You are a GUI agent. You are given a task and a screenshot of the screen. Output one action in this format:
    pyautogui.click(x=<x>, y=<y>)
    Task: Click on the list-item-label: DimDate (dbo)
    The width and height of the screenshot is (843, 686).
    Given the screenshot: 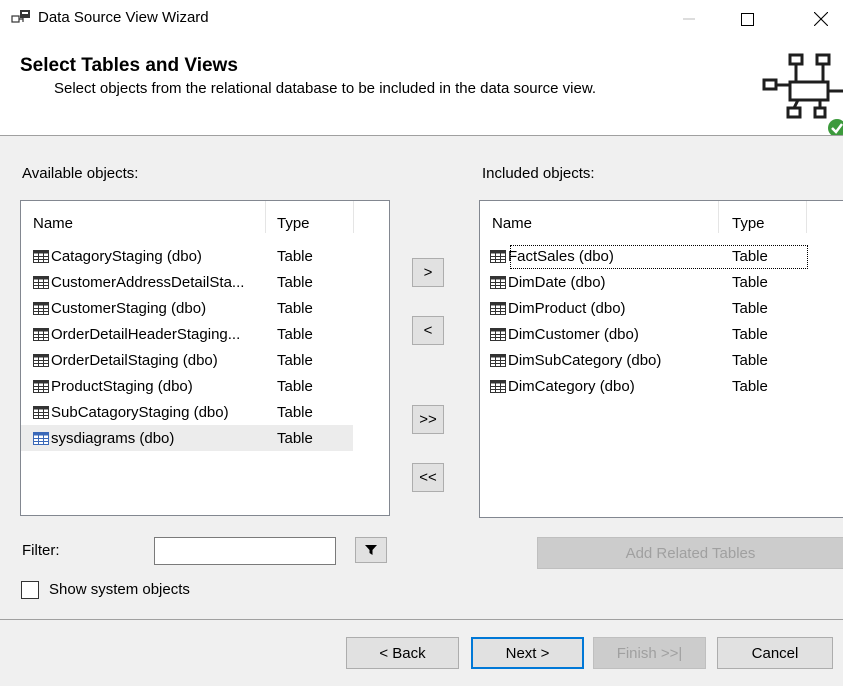 What is the action you would take?
    pyautogui.click(x=557, y=282)
    